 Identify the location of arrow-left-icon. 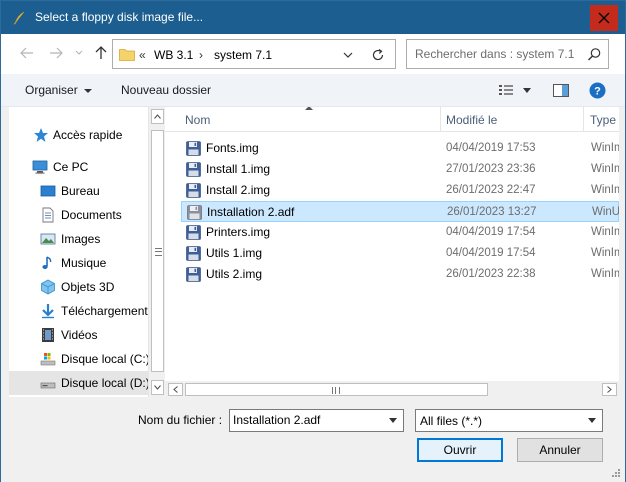
(26, 53).